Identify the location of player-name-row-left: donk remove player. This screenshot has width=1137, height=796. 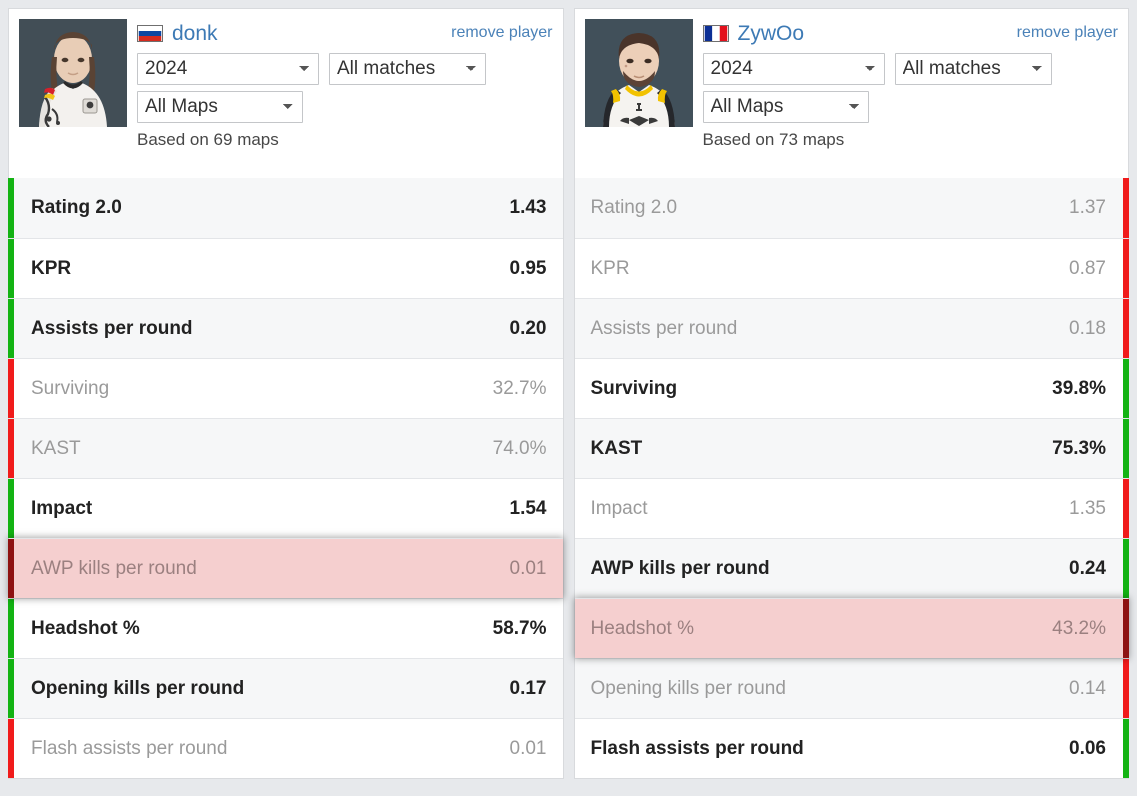
(345, 33).